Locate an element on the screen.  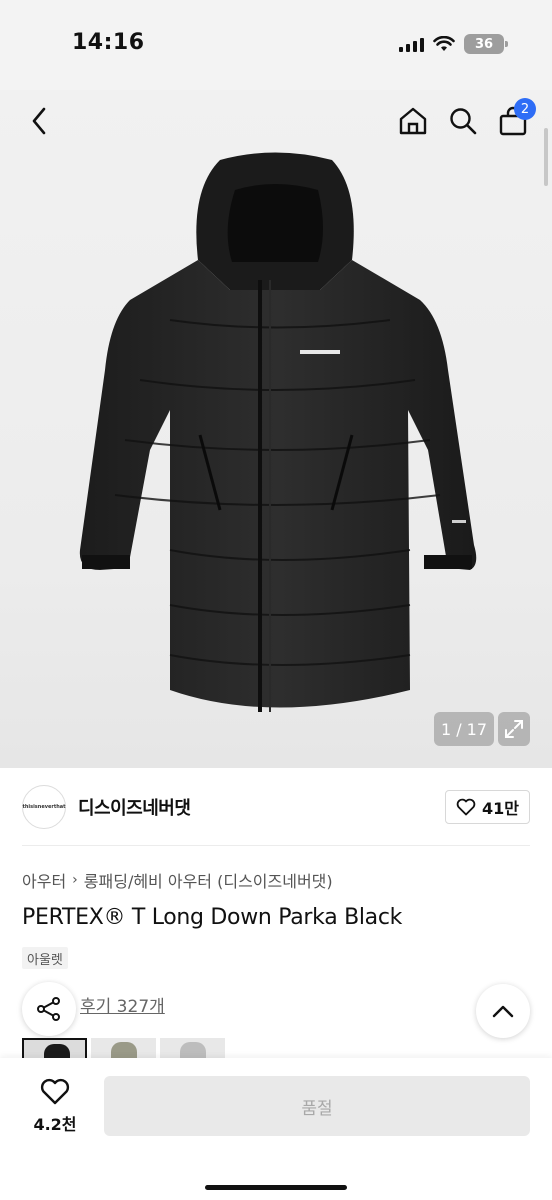
review-link: 후기 327개 is located at coordinates (122, 1004).